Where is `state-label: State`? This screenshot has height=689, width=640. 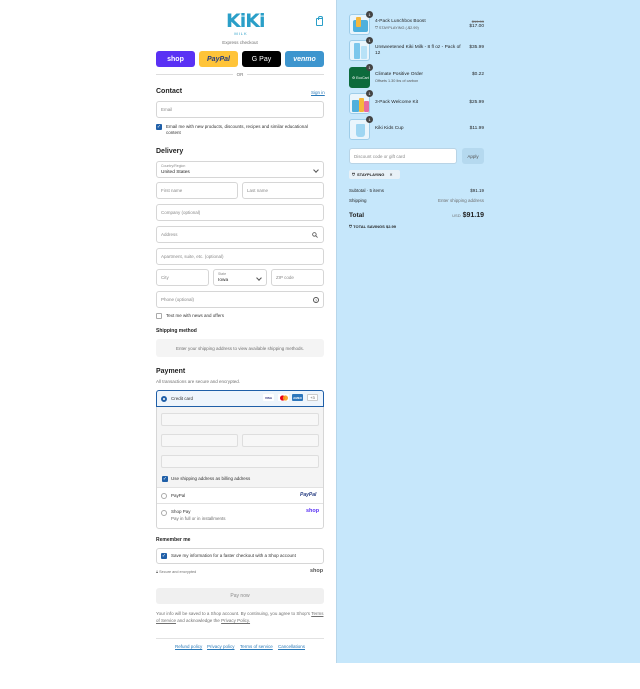
state-label: State is located at coordinates (222, 274).